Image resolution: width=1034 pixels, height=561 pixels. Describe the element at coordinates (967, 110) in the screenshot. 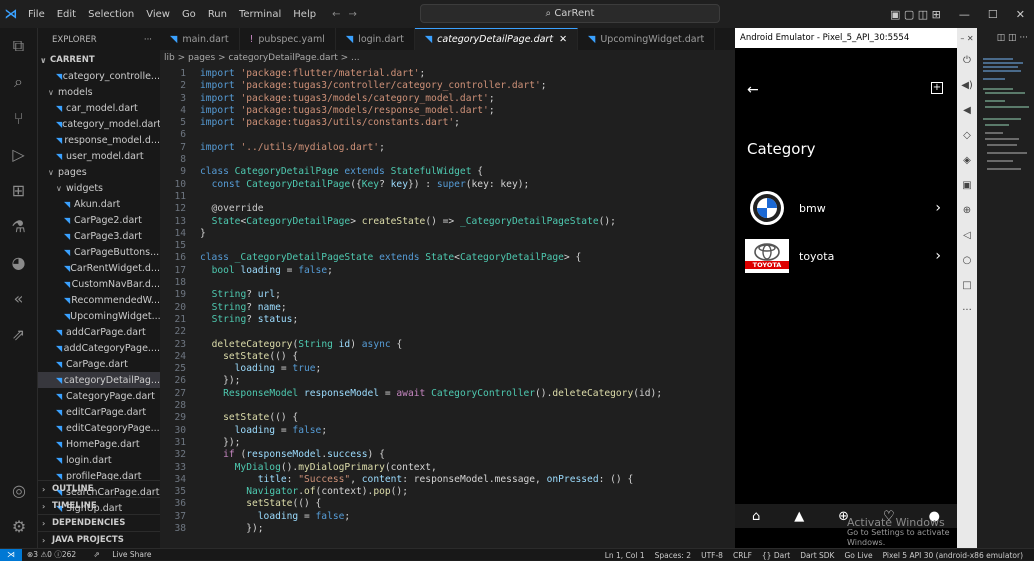

I see `volume-down-icon: ◀` at that location.